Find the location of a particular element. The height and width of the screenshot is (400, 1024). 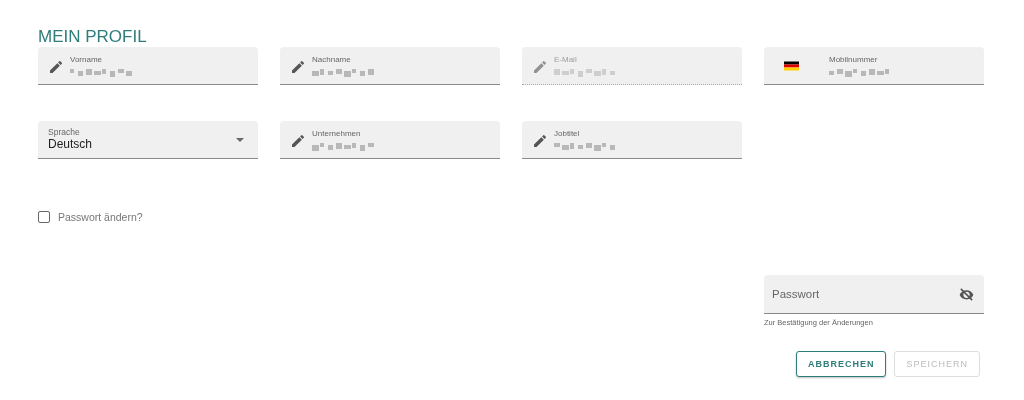

field-label: Unternehmen is located at coordinates (337, 133).